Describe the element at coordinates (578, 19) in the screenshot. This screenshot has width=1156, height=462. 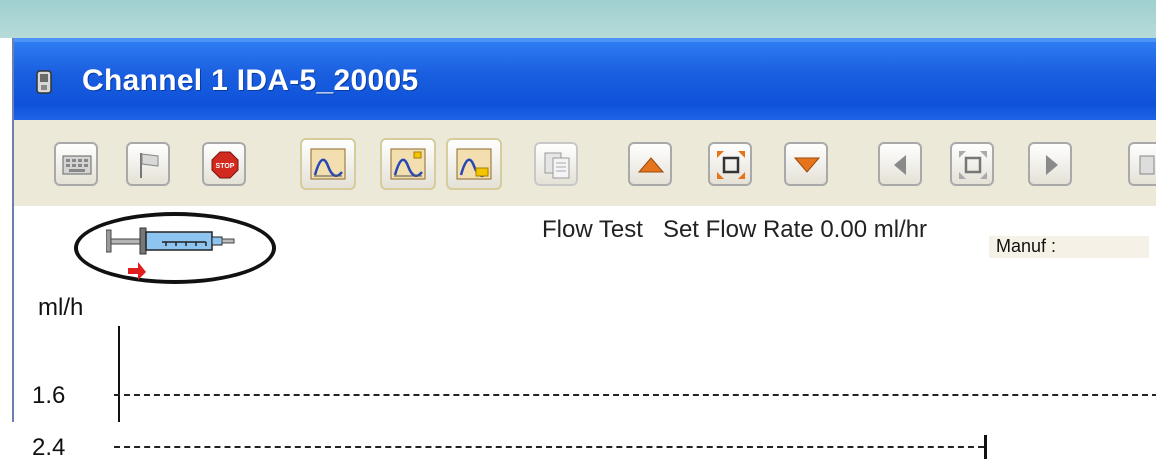
I see `desktop-band` at that location.